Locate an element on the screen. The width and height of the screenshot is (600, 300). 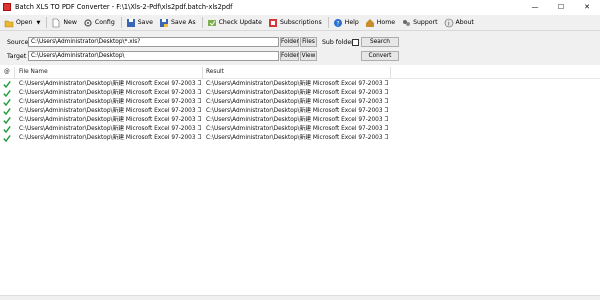
source-input: C:\Users\Administrator\Desktop\*.xls? is located at coordinates (153, 42).